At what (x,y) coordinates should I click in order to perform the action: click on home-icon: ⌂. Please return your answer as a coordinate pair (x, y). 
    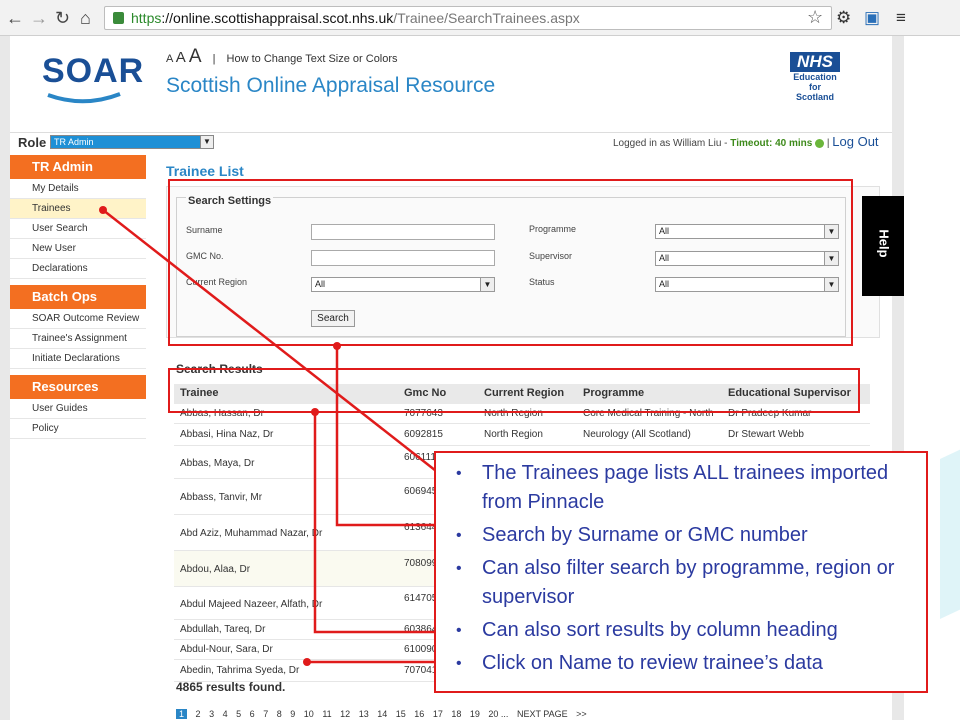
    Looking at the image, I should click on (85, 18).